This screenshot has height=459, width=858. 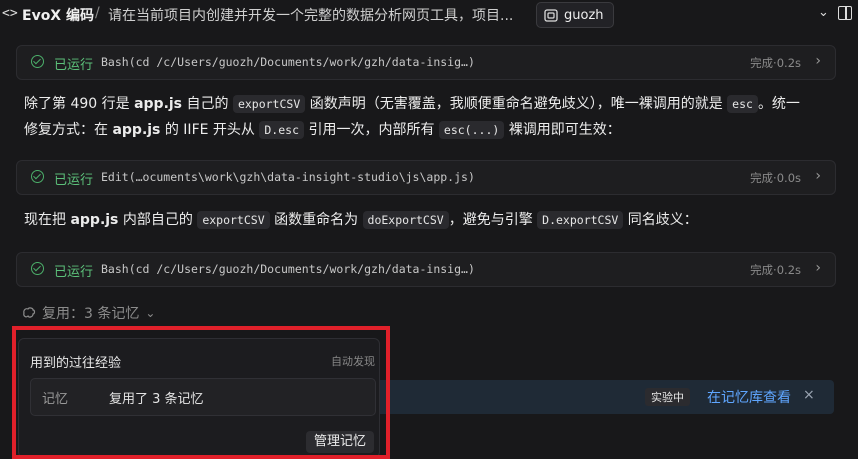 I want to click on memory-banner: 实验中 在记忆库查看 ×, so click(x=604, y=397).